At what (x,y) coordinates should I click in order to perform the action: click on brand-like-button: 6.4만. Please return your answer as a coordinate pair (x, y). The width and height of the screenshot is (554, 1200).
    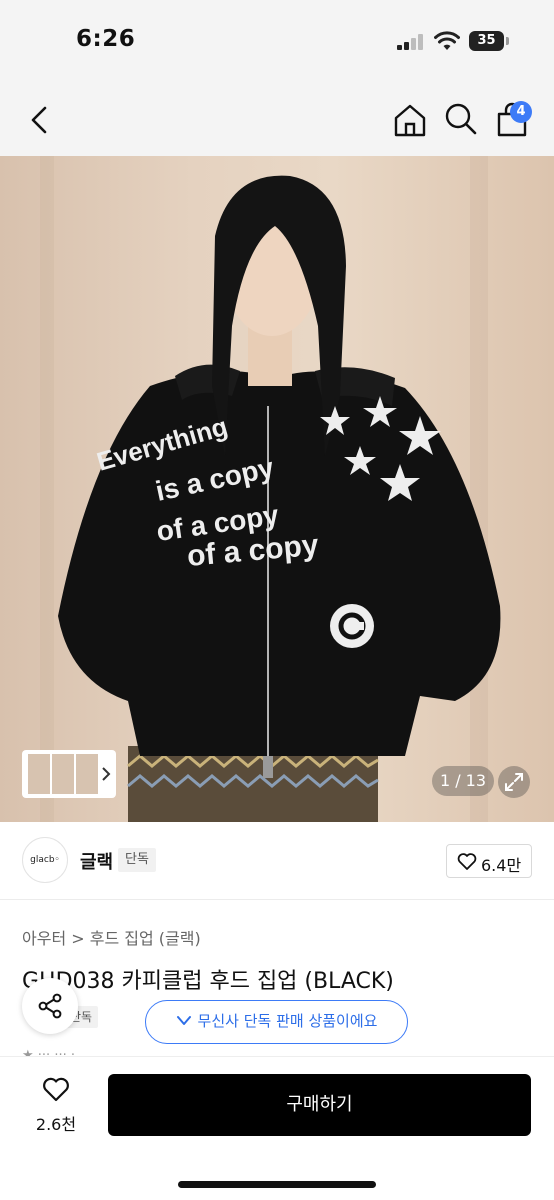
    Looking at the image, I should click on (489, 861).